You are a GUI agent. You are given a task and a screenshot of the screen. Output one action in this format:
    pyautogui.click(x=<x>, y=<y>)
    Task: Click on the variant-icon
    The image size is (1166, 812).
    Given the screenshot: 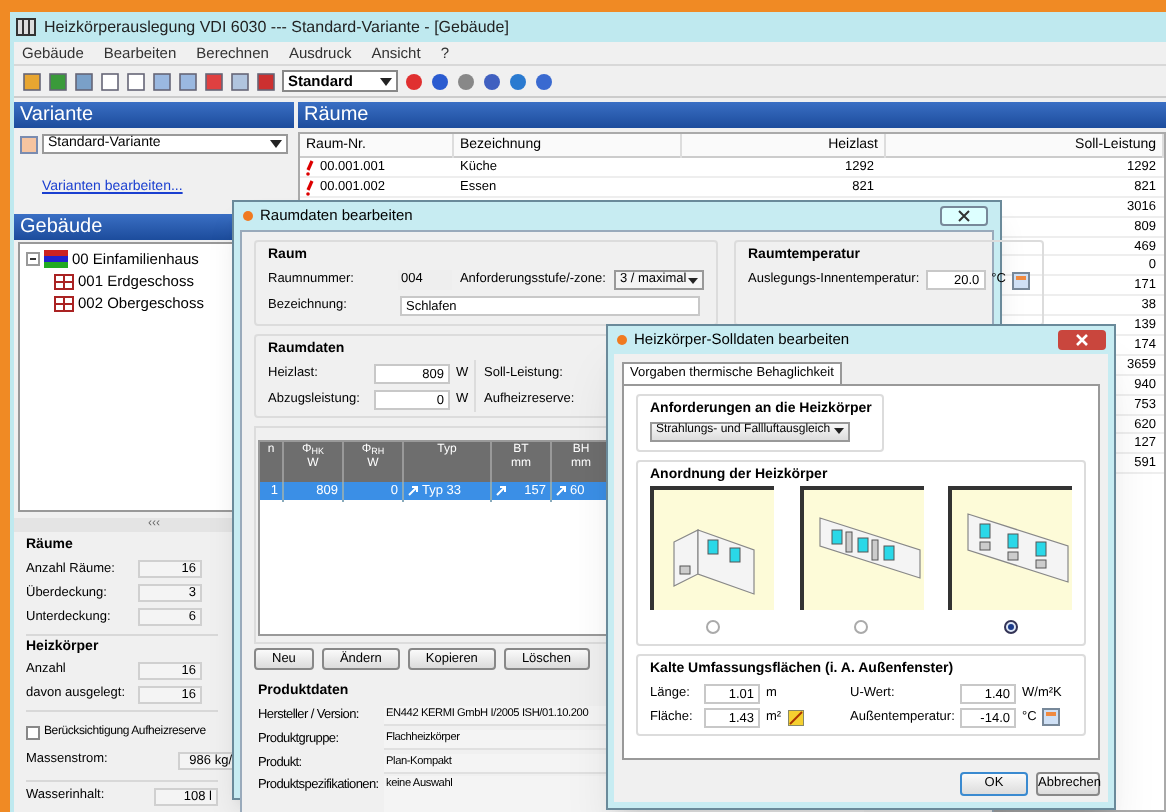 What is the action you would take?
    pyautogui.click(x=29, y=144)
    